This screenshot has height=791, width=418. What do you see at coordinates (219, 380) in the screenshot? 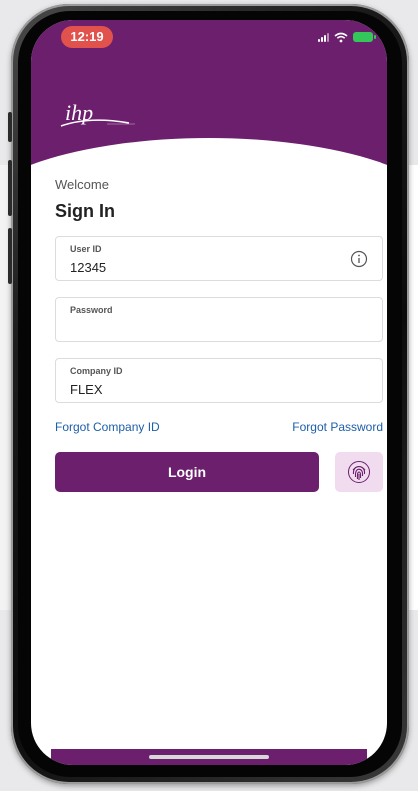
I see `company-id-field: Company ID` at bounding box center [219, 380].